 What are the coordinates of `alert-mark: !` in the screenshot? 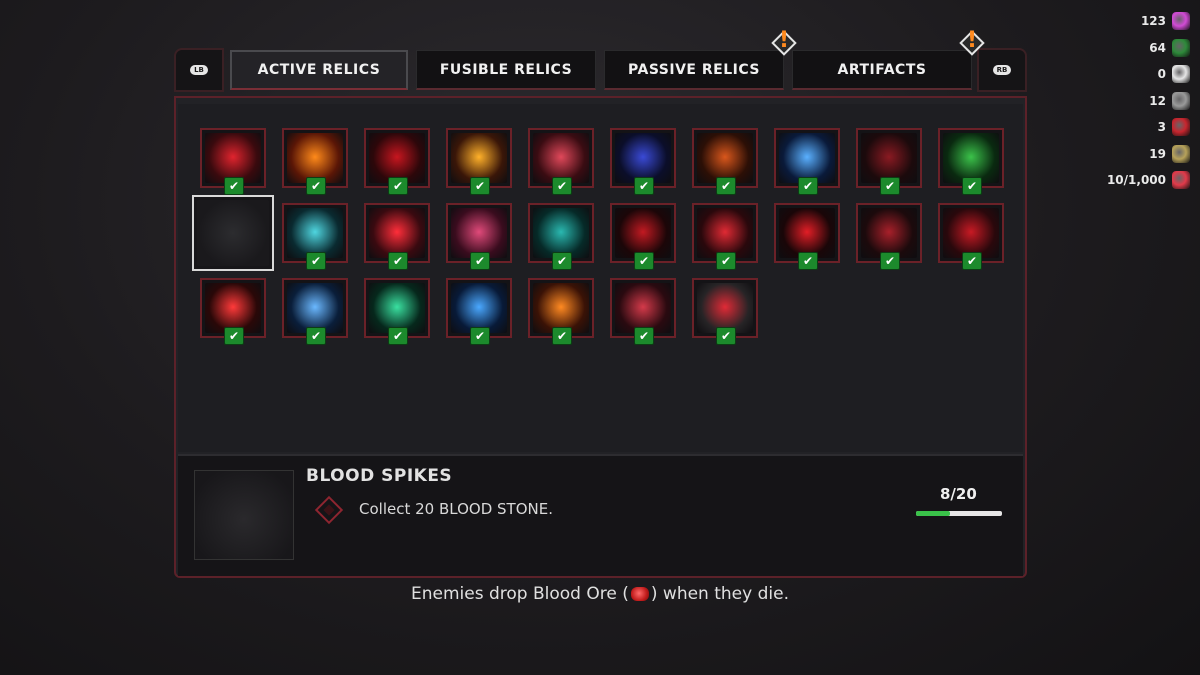 It's located at (972, 40).